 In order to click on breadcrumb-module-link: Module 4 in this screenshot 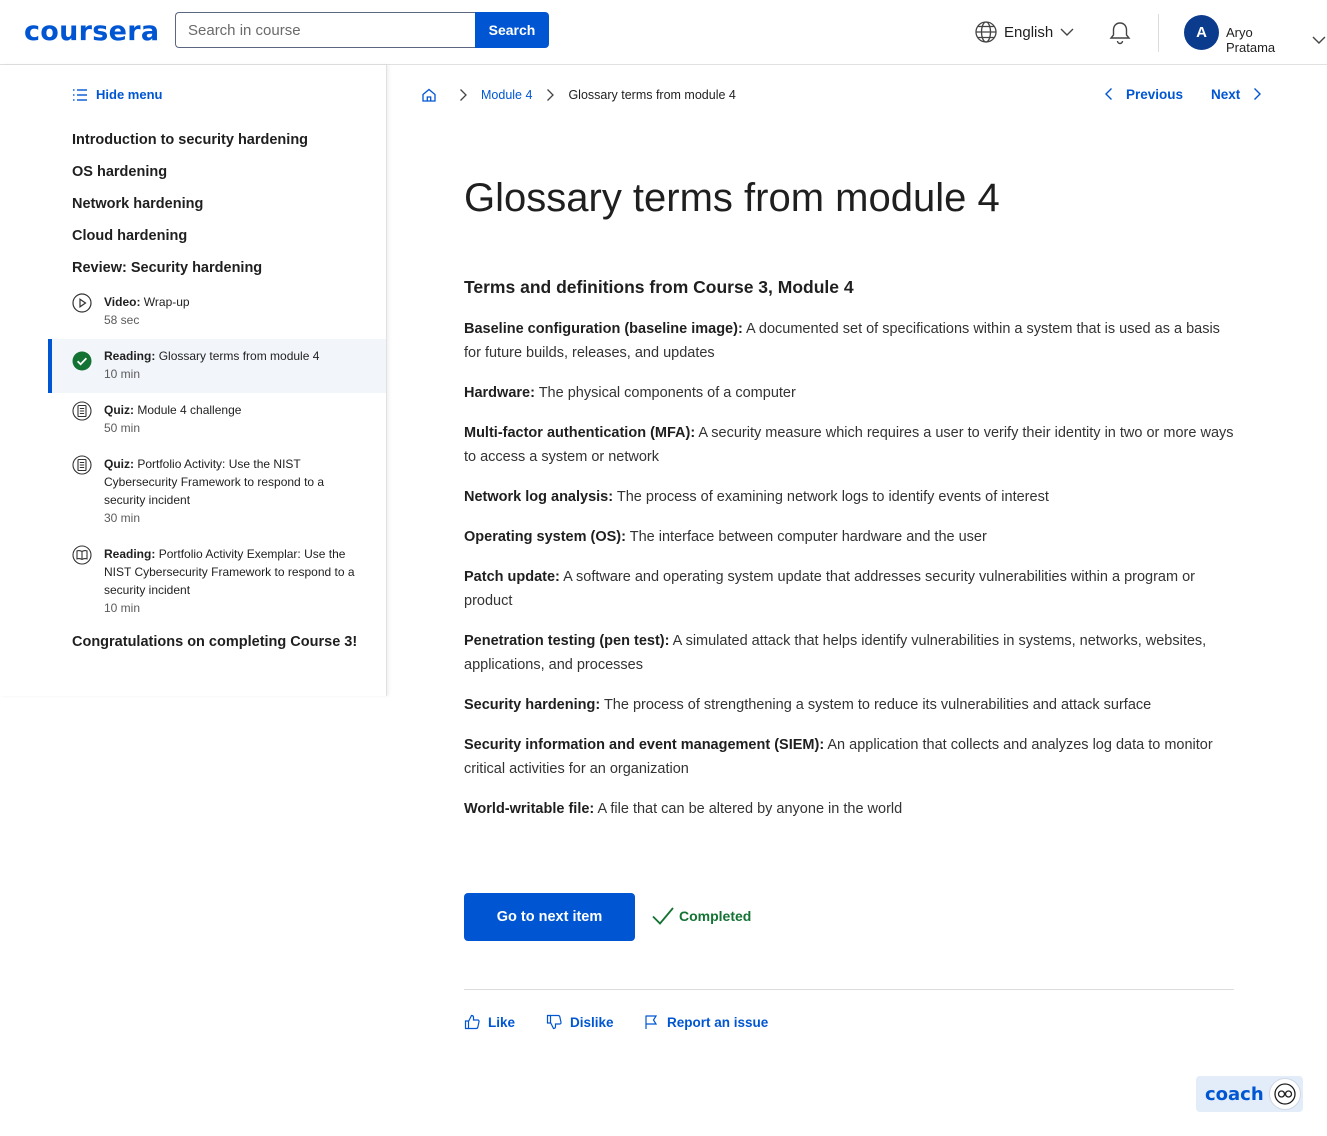, I will do `click(506, 95)`.